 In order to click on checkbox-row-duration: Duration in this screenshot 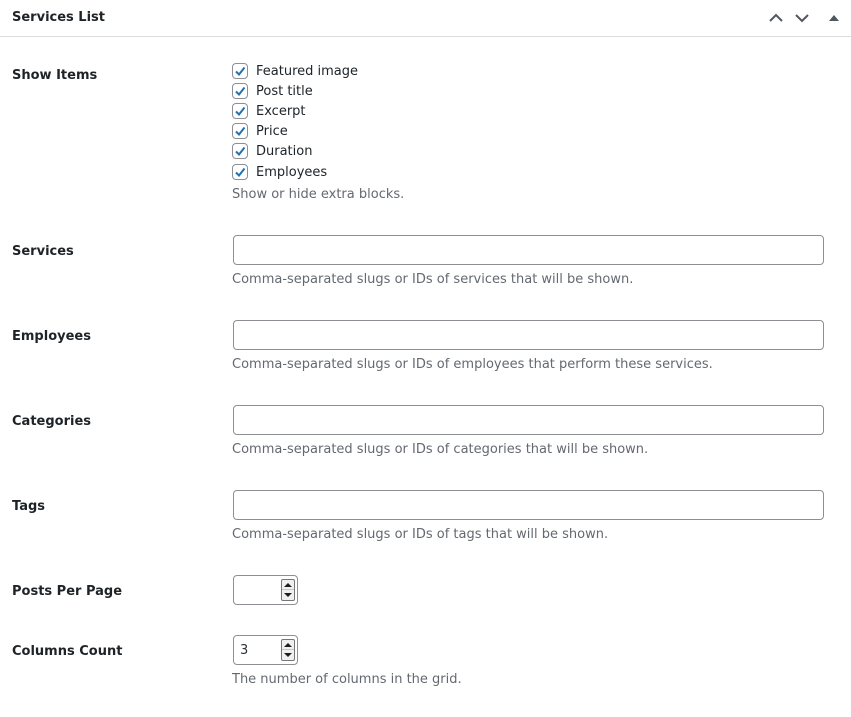, I will do `click(272, 151)`.